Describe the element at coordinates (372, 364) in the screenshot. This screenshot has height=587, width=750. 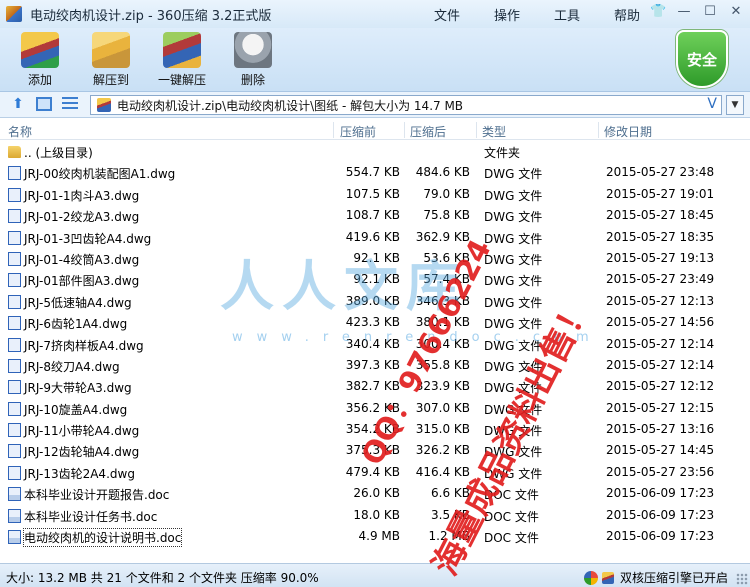
I see `file-size: 397.3 KB` at that location.